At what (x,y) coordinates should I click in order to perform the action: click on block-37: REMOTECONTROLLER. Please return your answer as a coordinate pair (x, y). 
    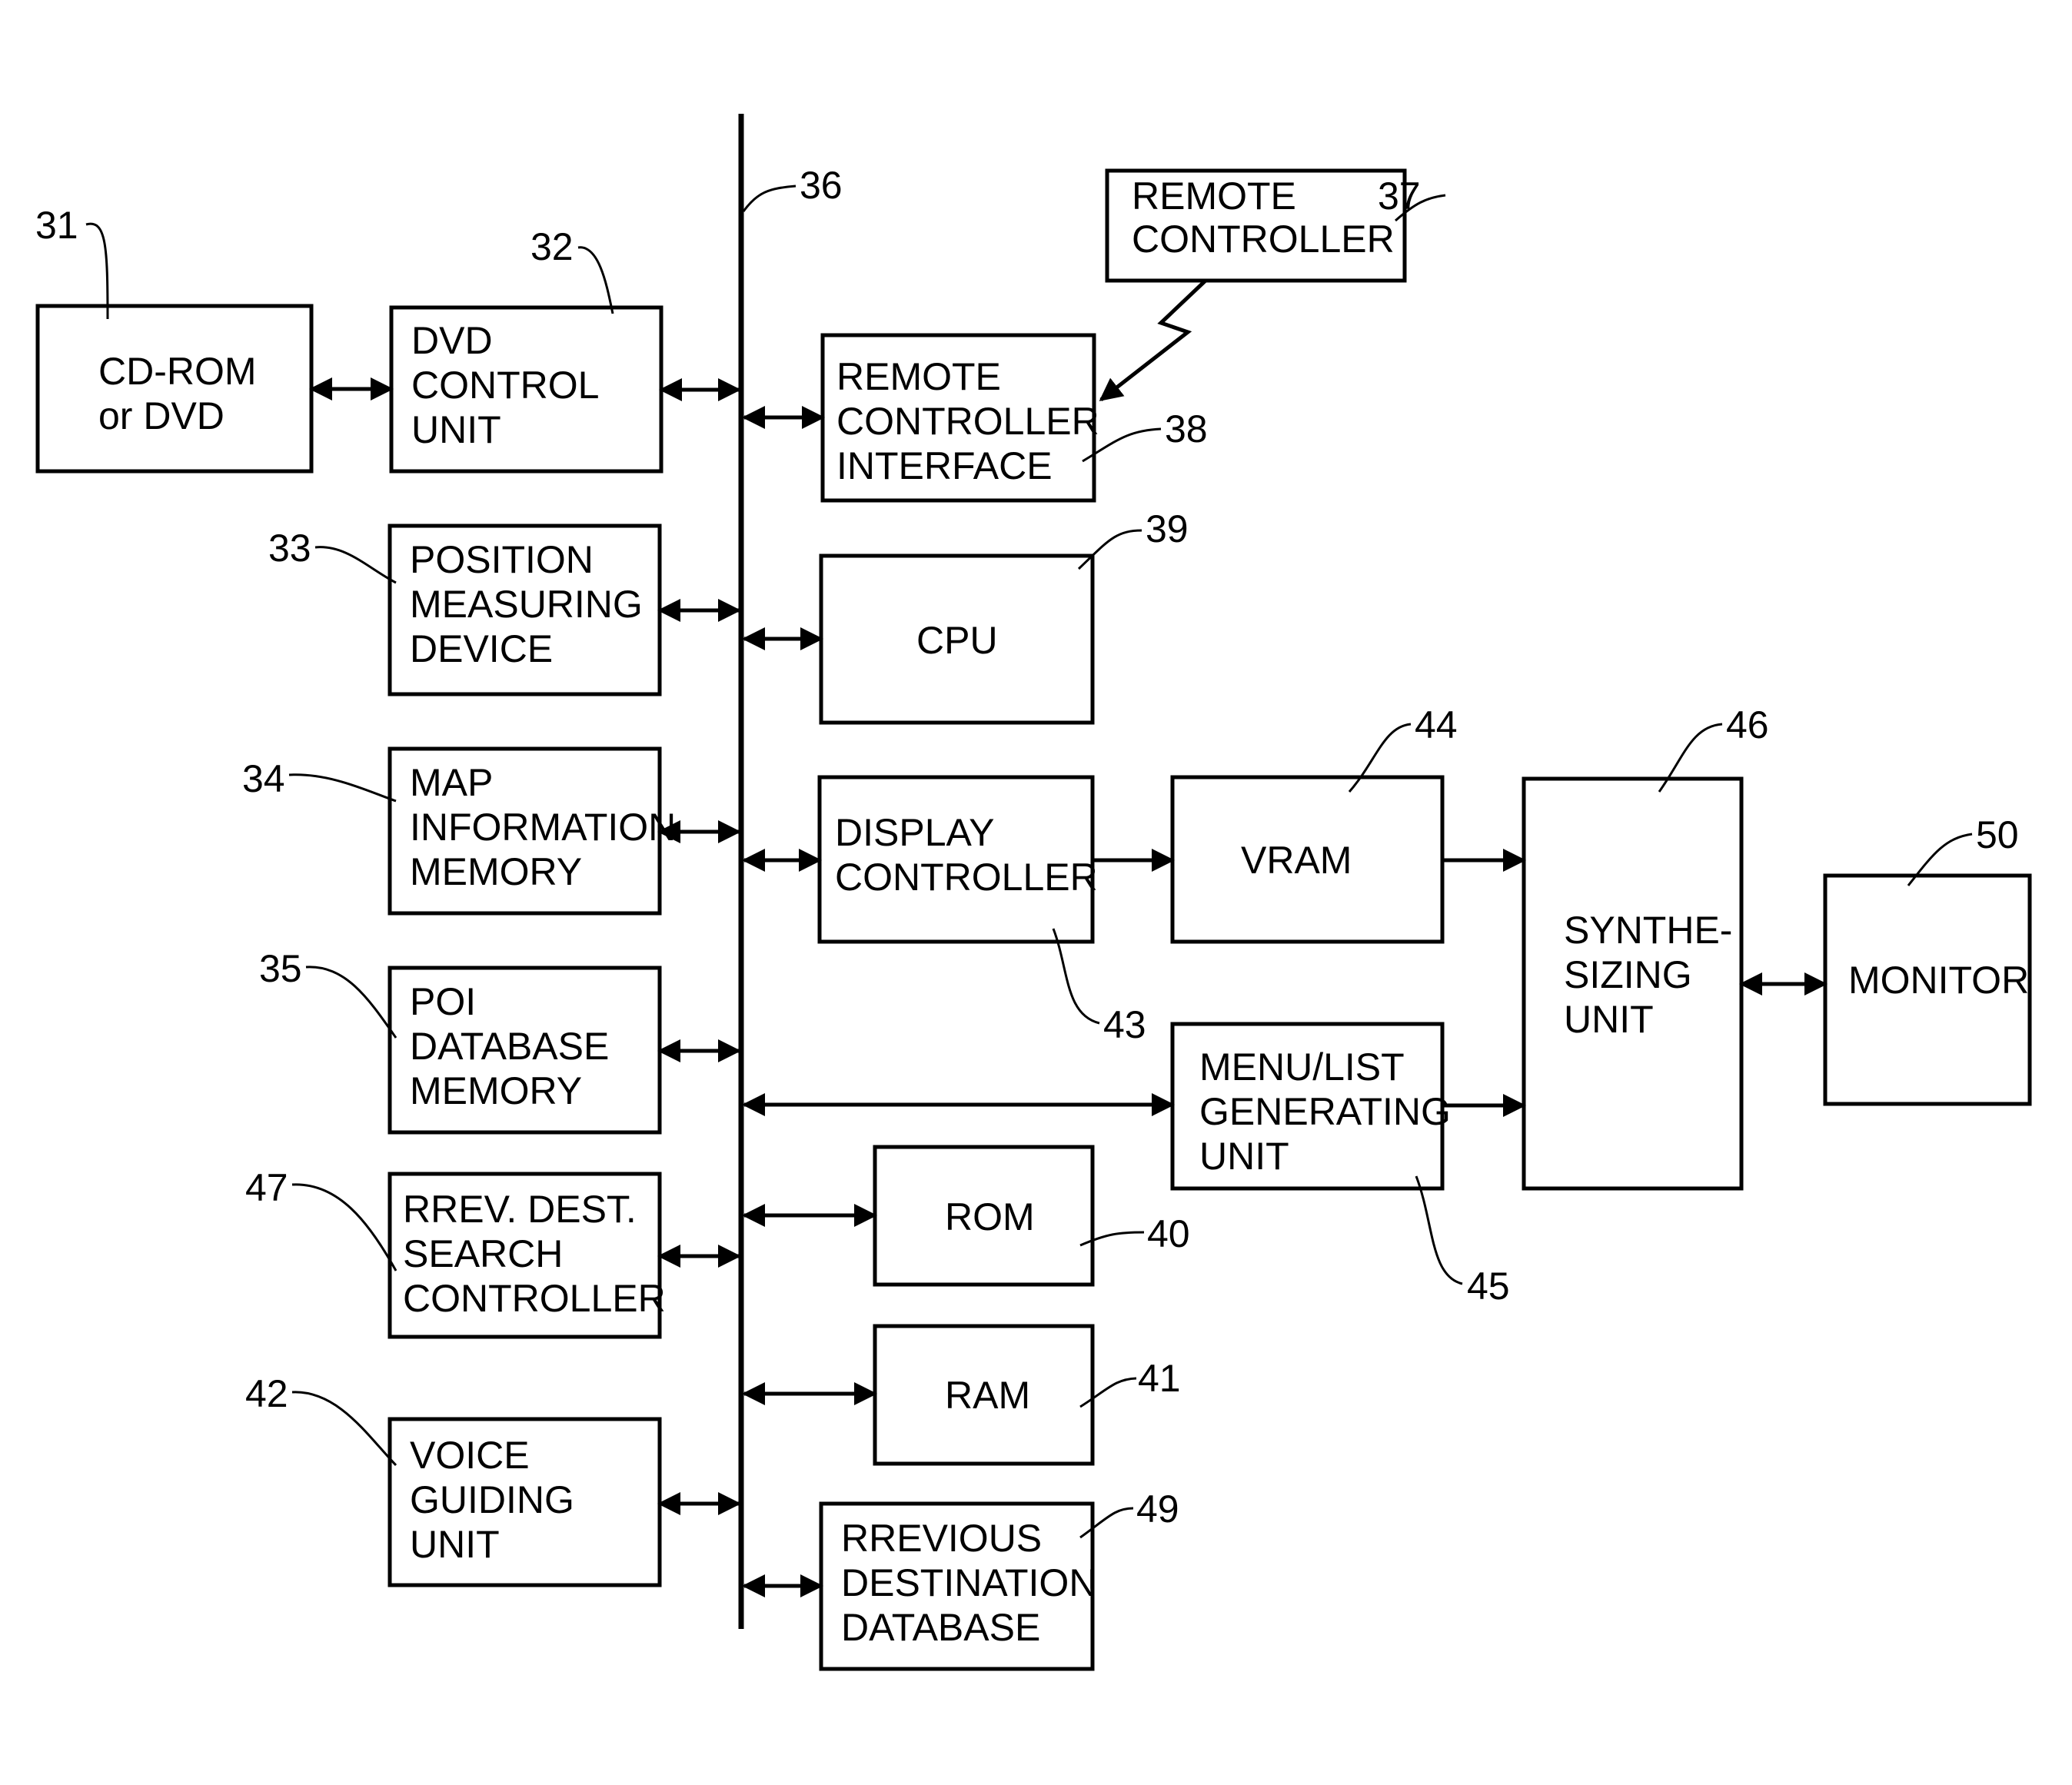
    Looking at the image, I should click on (1256, 225).